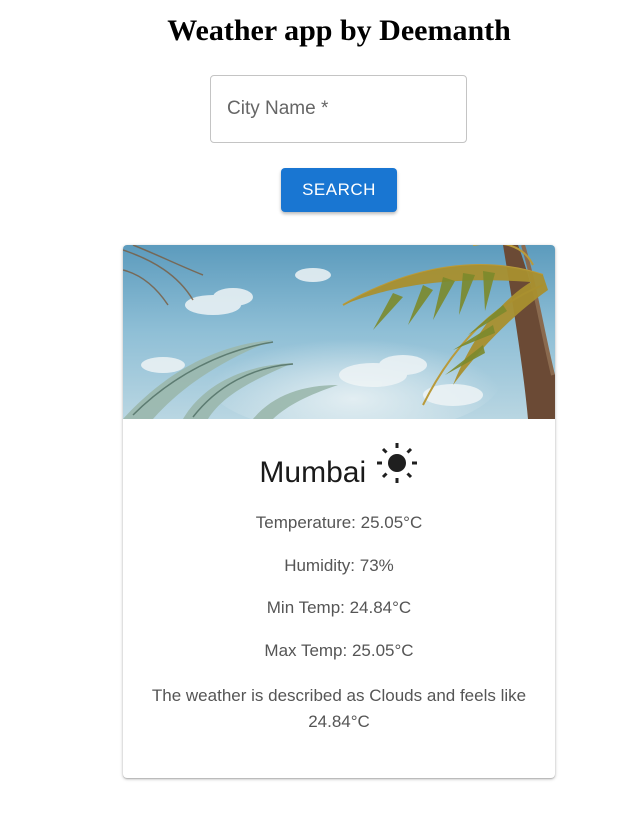  What do you see at coordinates (339, 607) in the screenshot?
I see `min-temp-text: Min Temp: 24.84°C` at bounding box center [339, 607].